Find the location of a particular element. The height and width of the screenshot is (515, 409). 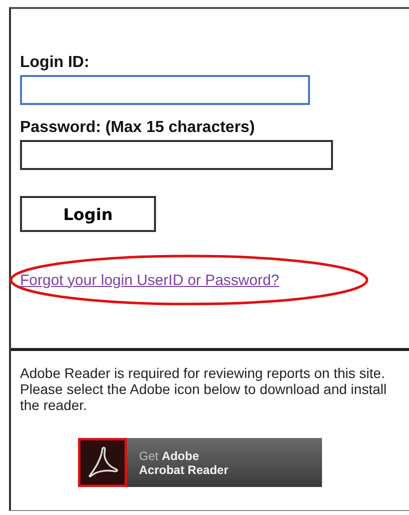

acrobat-icon is located at coordinates (102, 462).